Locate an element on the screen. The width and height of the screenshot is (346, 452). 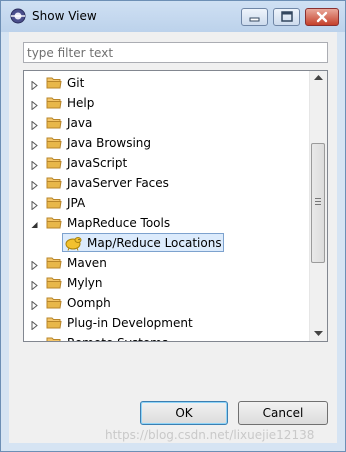
tree-item-mapreduce-tools: MapReduce Tools is located at coordinates (169, 223).